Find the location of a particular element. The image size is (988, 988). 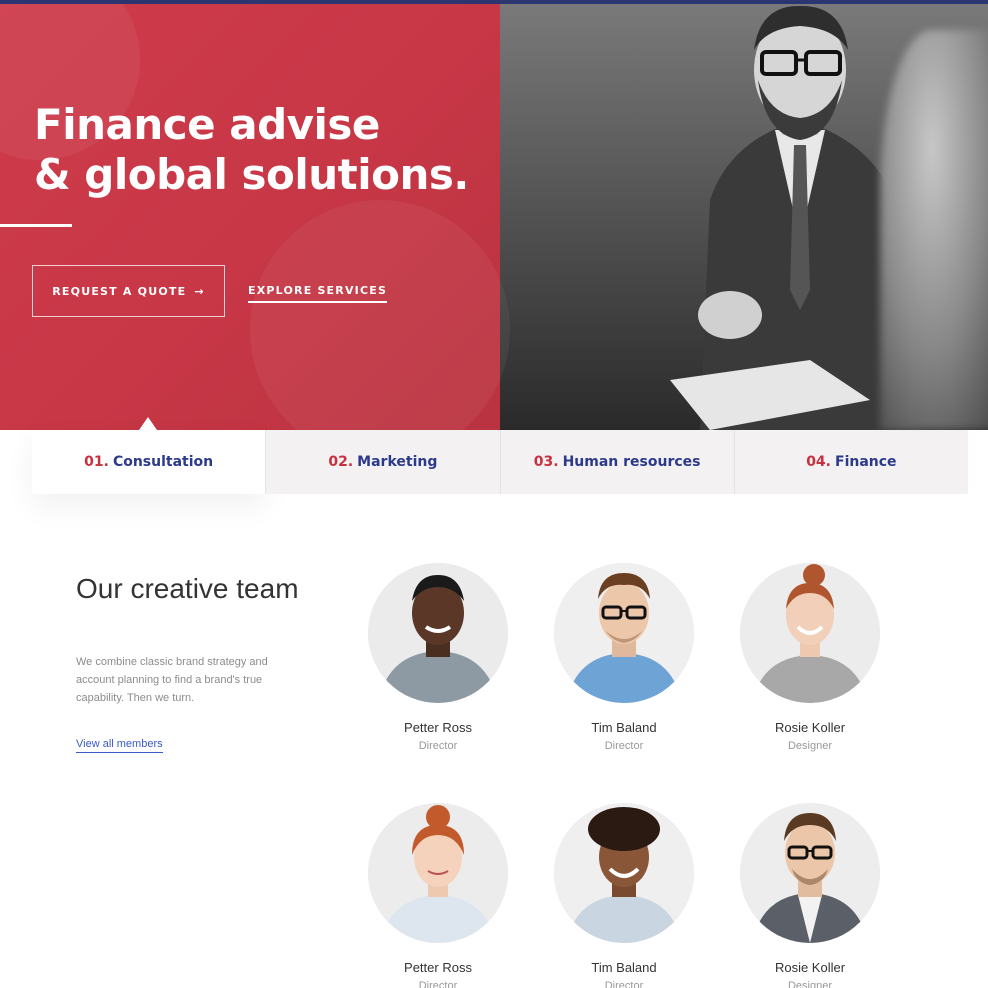

active-tab-pointer is located at coordinates (148, 423).